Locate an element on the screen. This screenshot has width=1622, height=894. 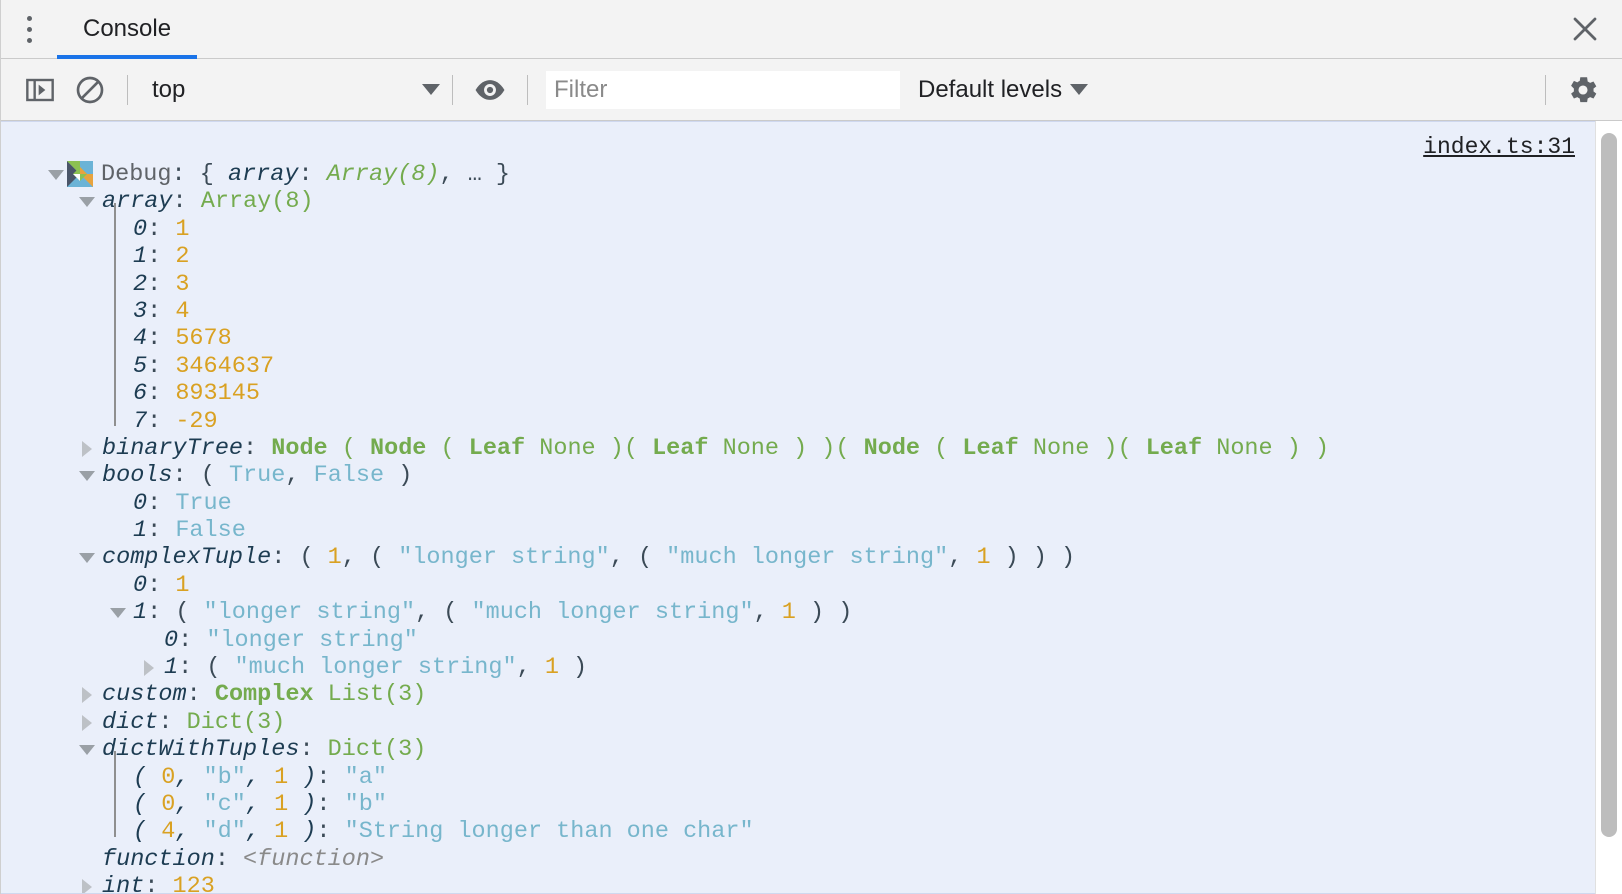
tree-row: 4: 5678 is located at coordinates (798, 338).